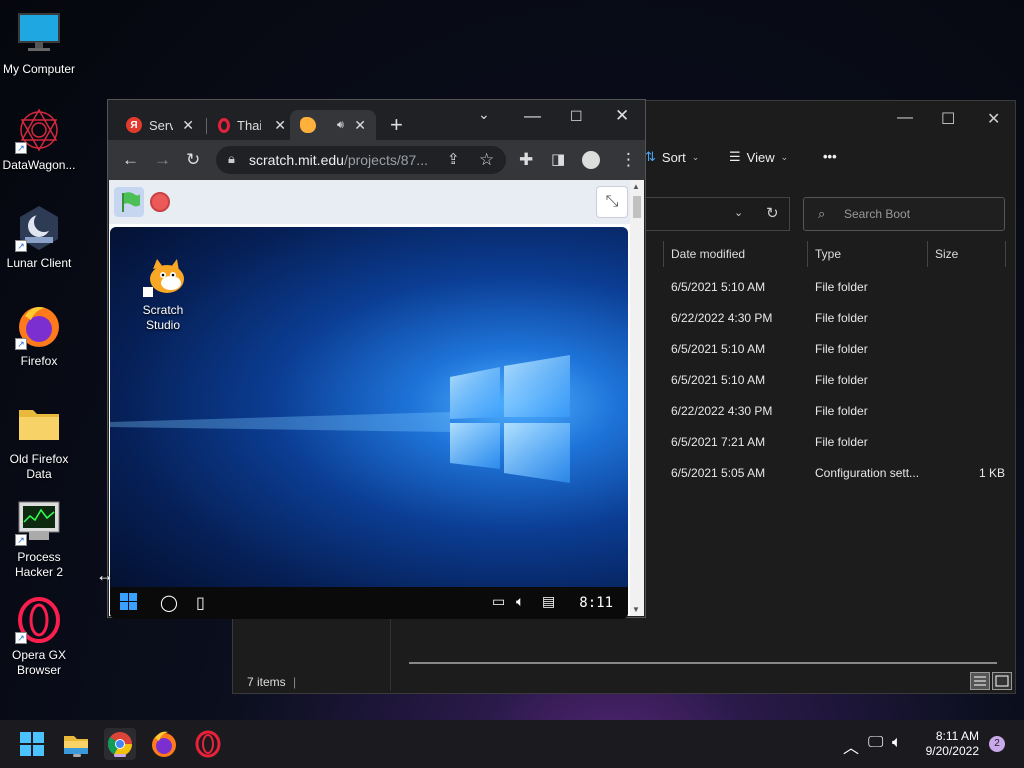 This screenshot has width=1024, height=768. What do you see at coordinates (904, 214) in the screenshot?
I see `search-input: ⌕ Search Boot` at bounding box center [904, 214].